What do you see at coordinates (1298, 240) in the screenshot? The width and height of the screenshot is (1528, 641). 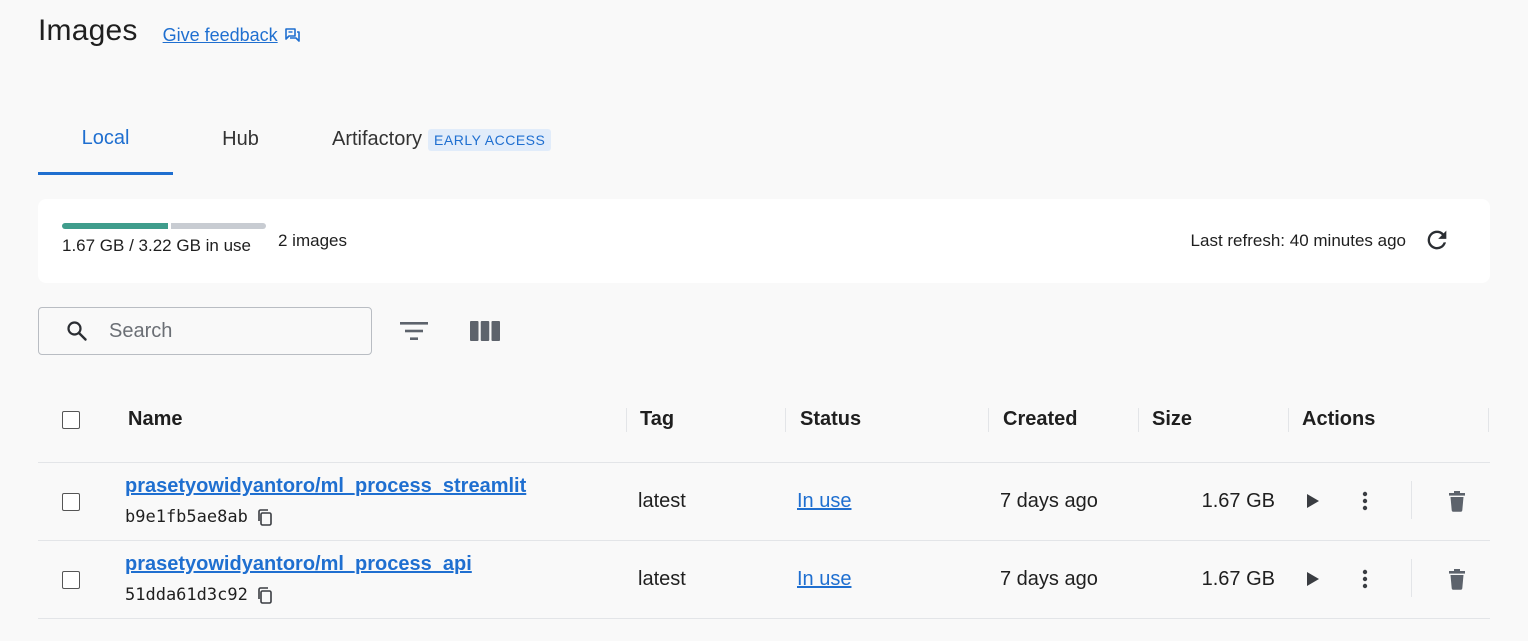 I see `last-refresh-text: Last refresh: 40 minutes ago` at bounding box center [1298, 240].